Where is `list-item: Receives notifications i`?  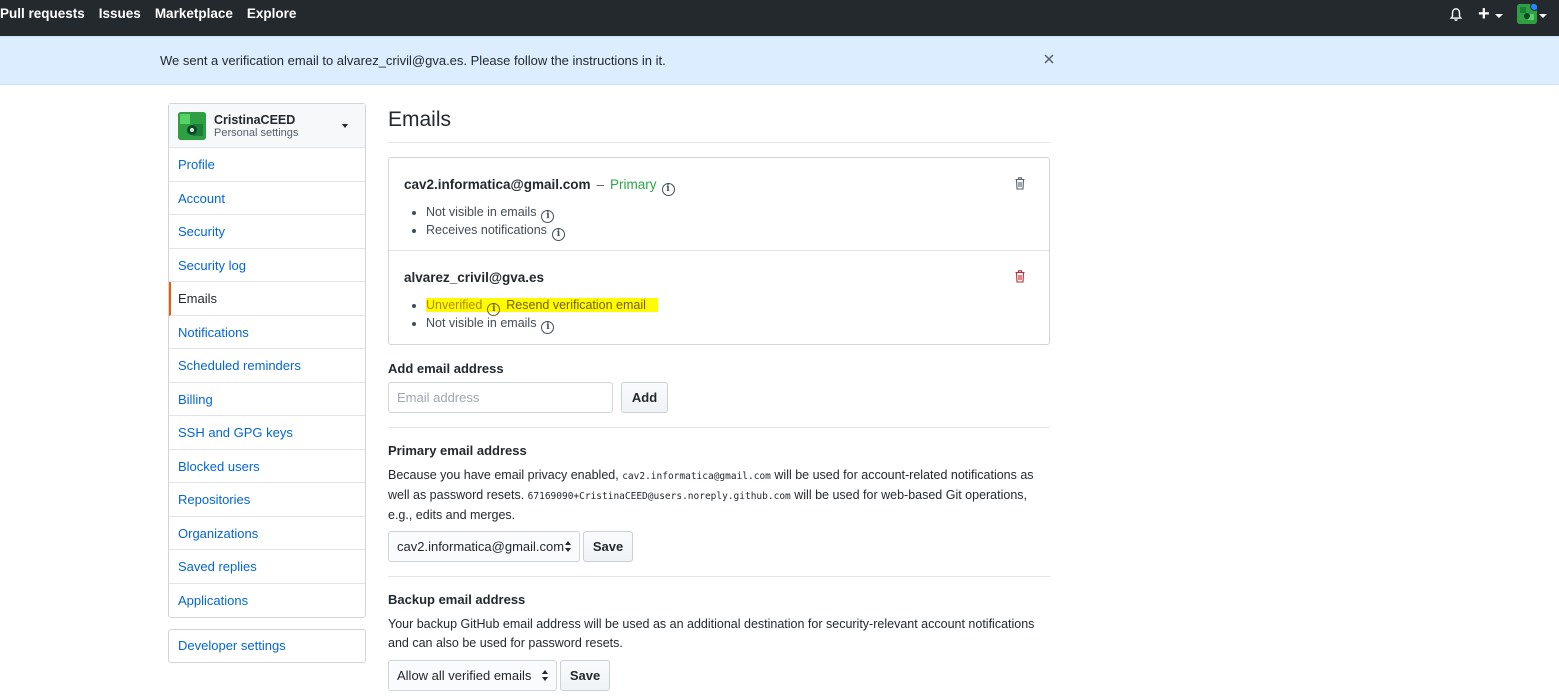
list-item: Receives notifications i is located at coordinates (495, 231).